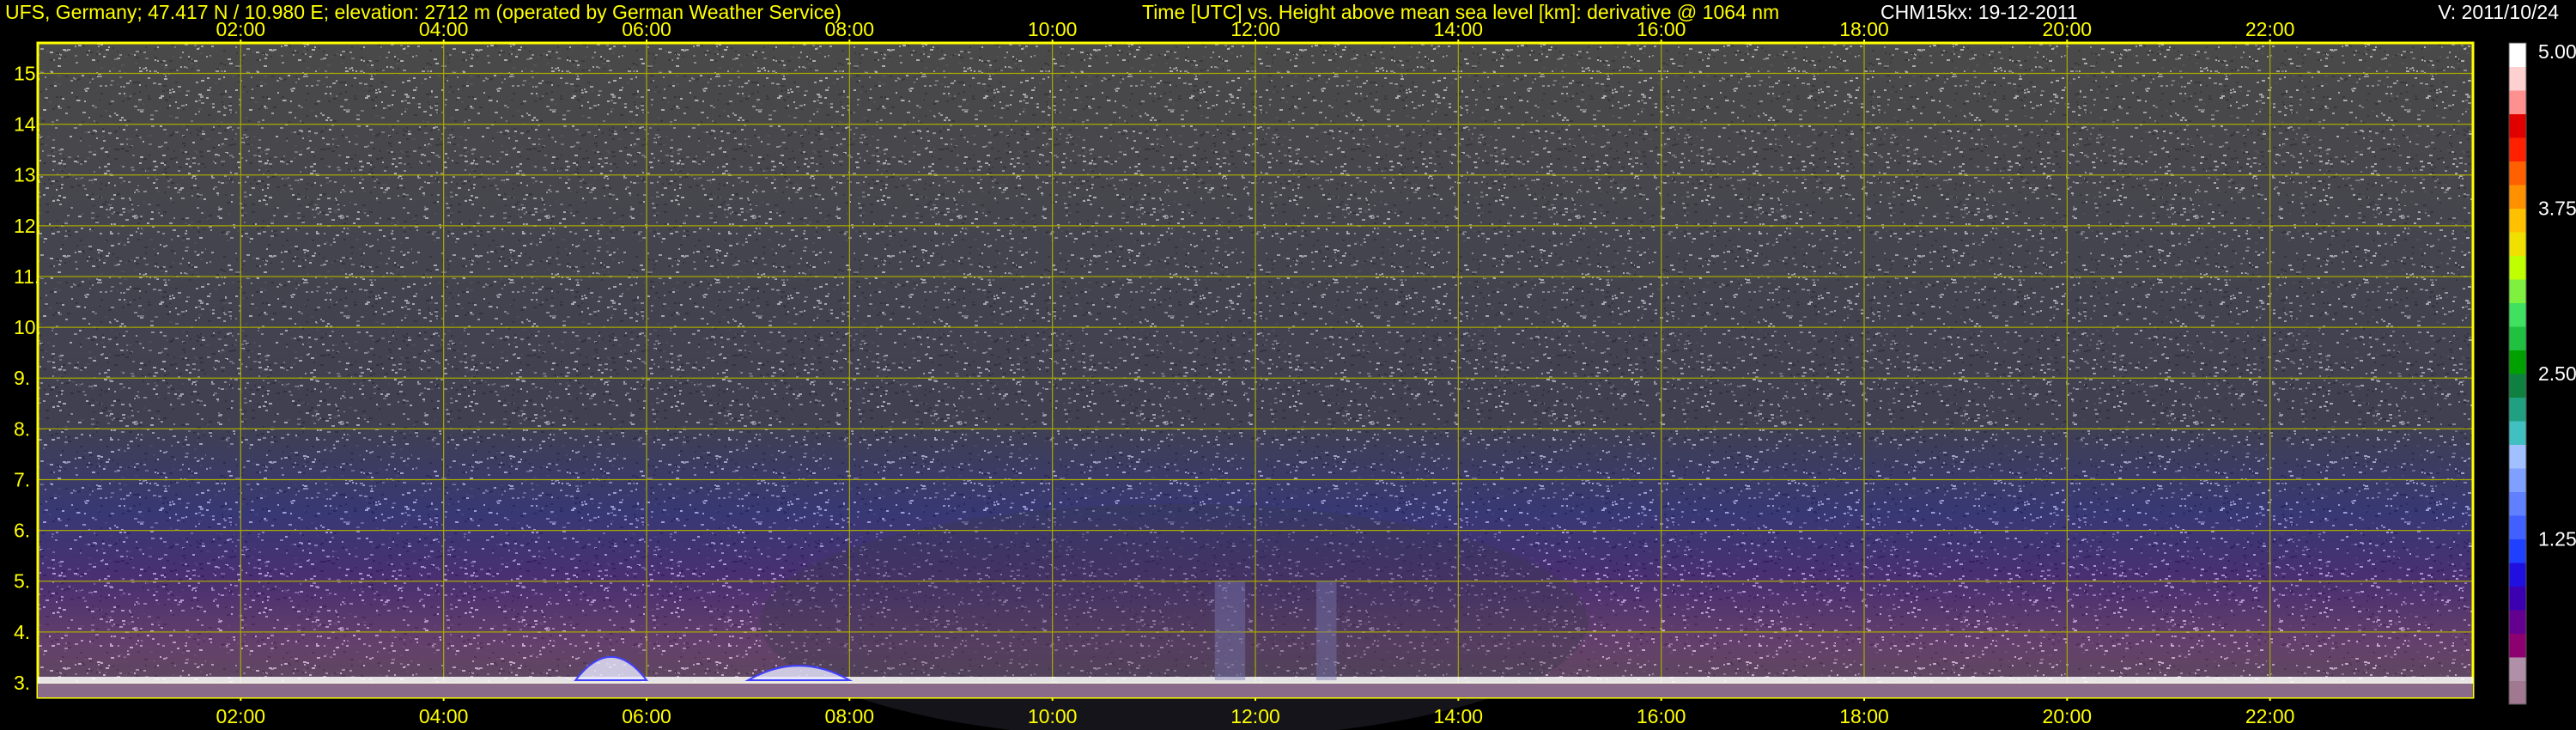  I want to click on x-tick-label-bottom: 04:00, so click(444, 716).